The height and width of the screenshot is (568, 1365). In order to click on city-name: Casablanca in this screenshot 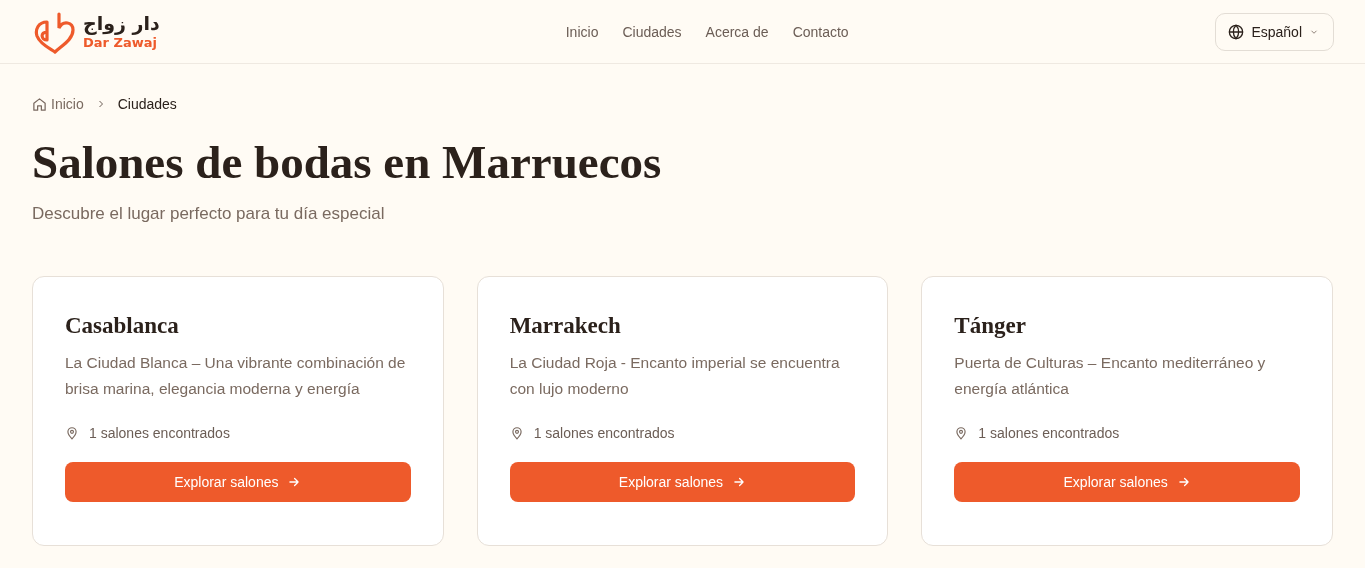, I will do `click(122, 325)`.